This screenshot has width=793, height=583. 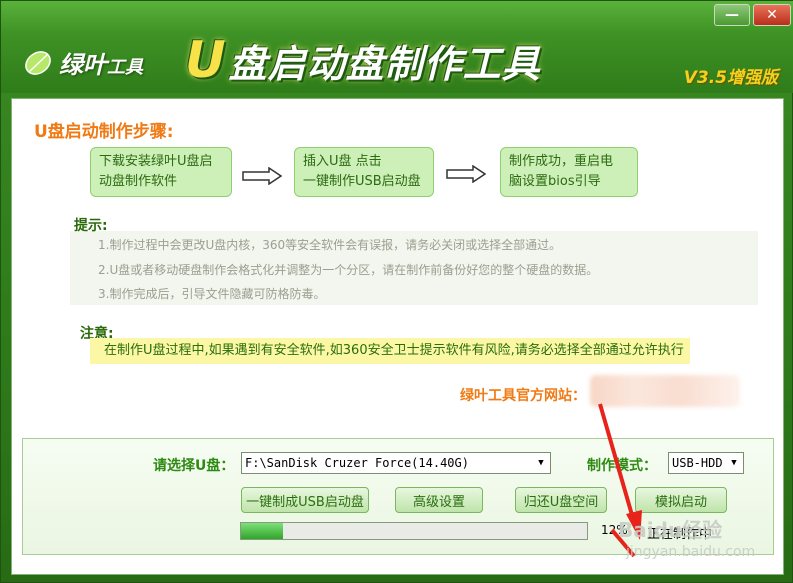 I want to click on advanced-settings-button: 高级设置, so click(x=439, y=500).